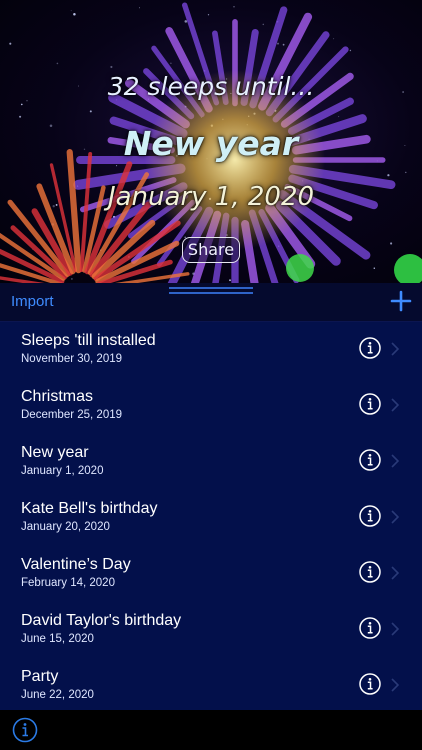 The width and height of the screenshot is (422, 750). What do you see at coordinates (65, 527) in the screenshot?
I see `event-date-label: January 20, 2020` at bounding box center [65, 527].